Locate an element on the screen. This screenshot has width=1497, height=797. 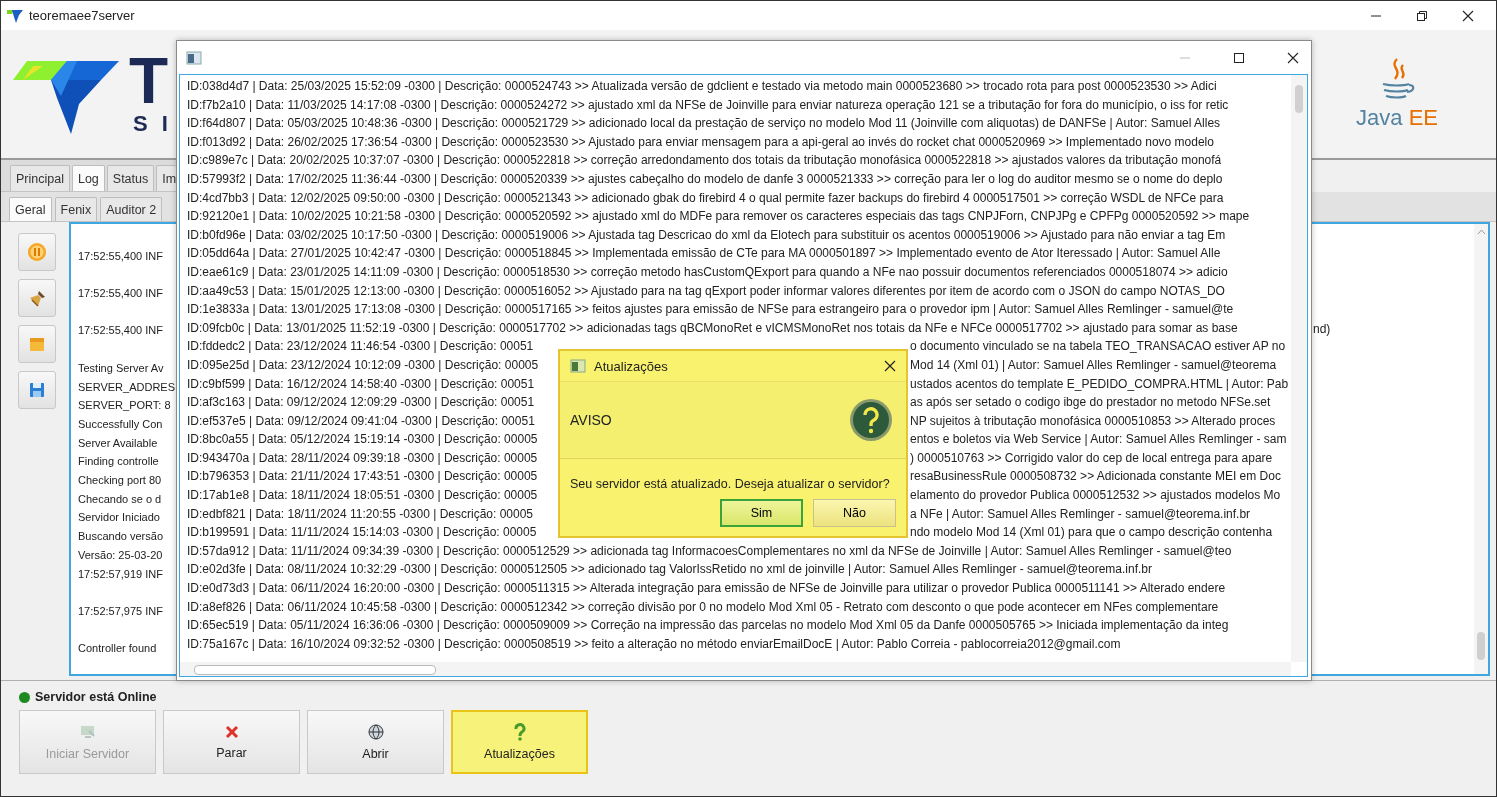
subtab: Fenix is located at coordinates (76, 209).